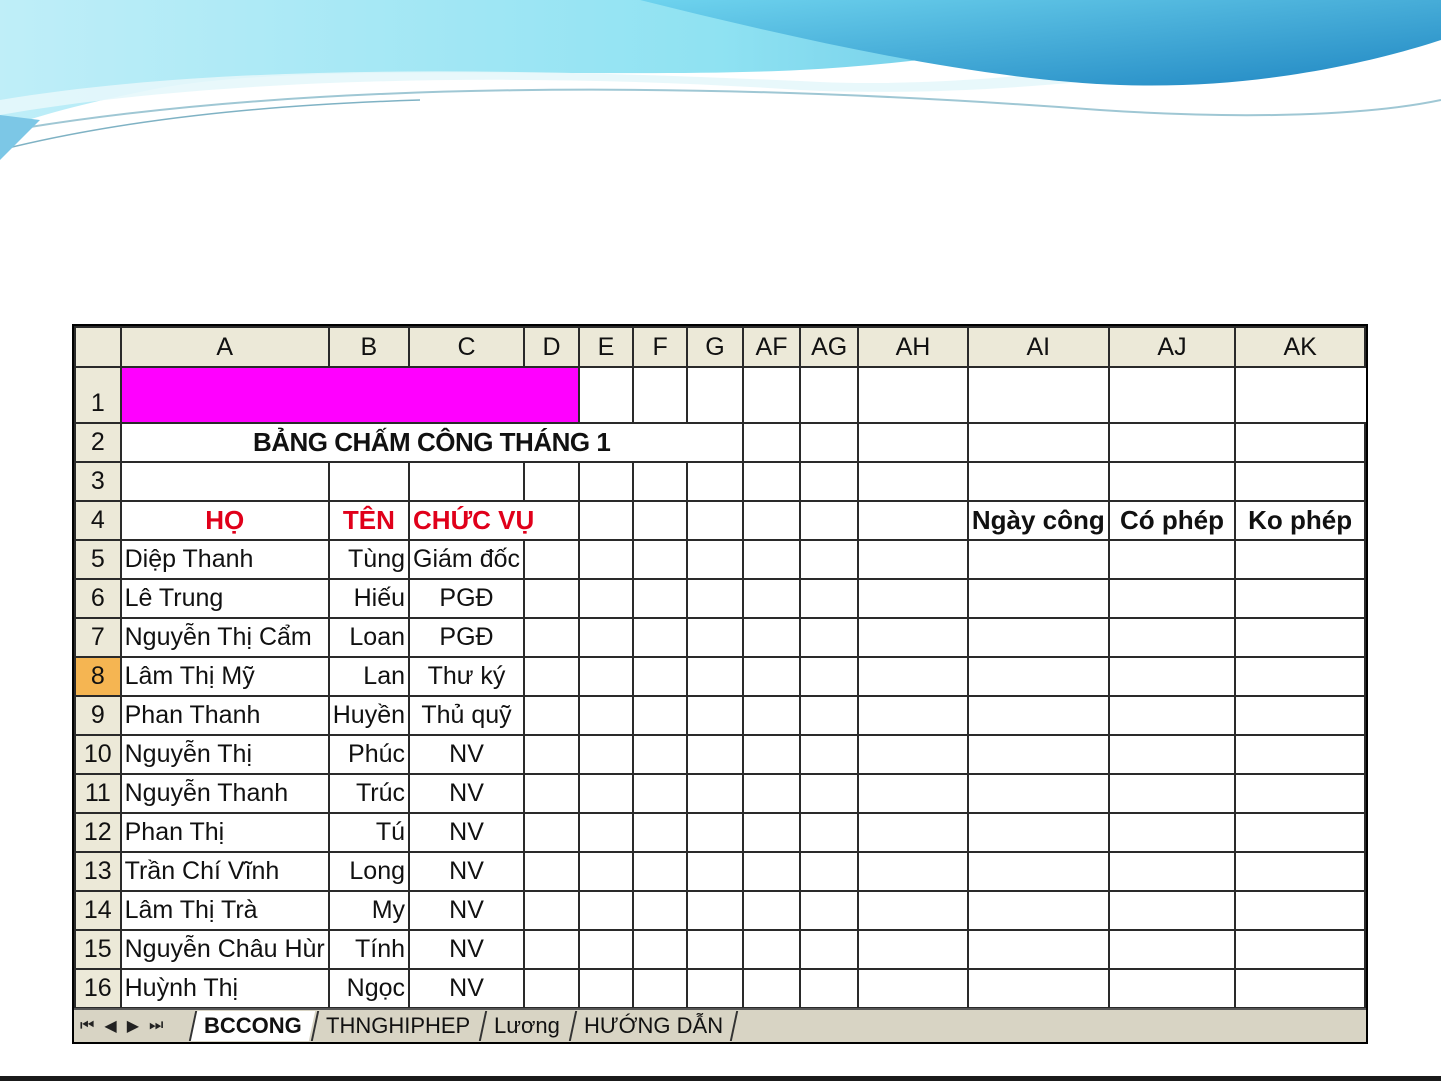 The image size is (1441, 1081). I want to click on cell-ten: Trúc, so click(369, 793).